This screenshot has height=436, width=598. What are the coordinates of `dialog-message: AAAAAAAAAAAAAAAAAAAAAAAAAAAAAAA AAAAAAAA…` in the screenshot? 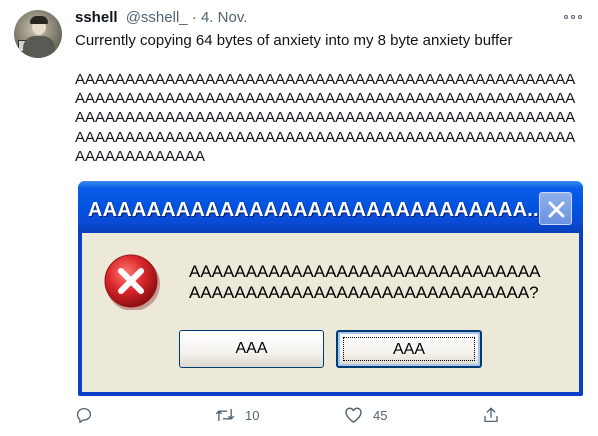 It's located at (365, 282).